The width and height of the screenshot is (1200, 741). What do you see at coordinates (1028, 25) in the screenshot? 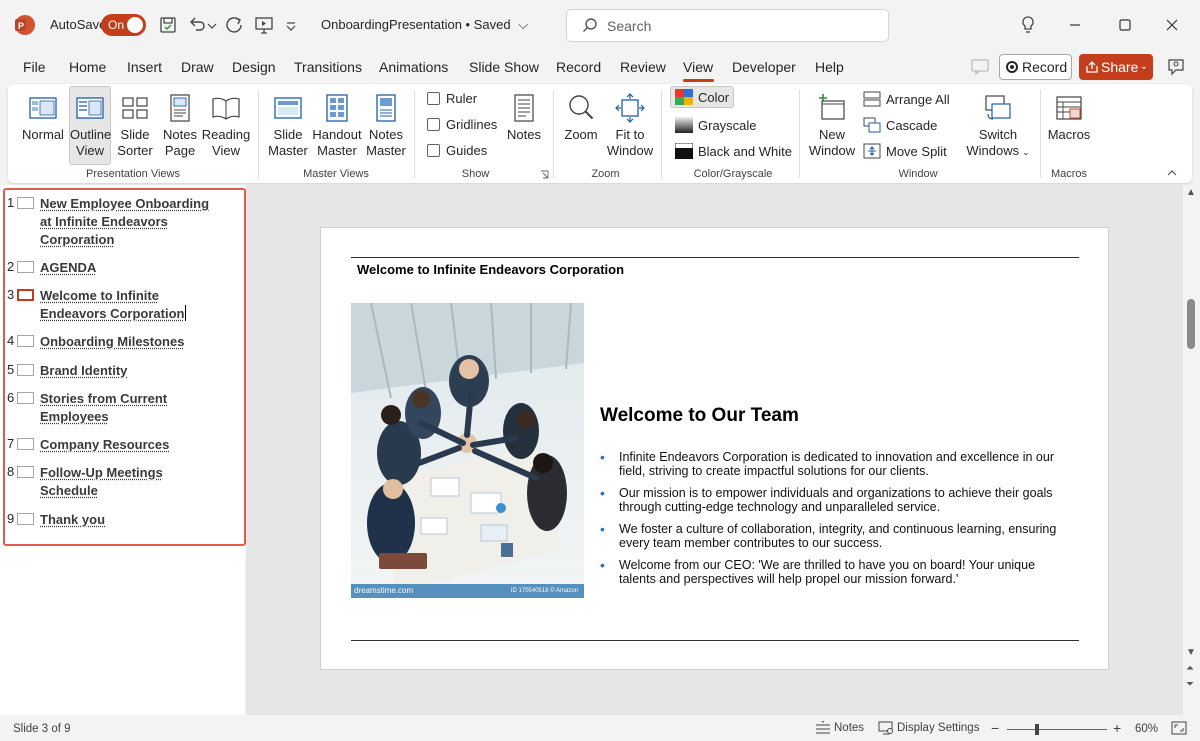
I see `lightbulb-icon` at bounding box center [1028, 25].